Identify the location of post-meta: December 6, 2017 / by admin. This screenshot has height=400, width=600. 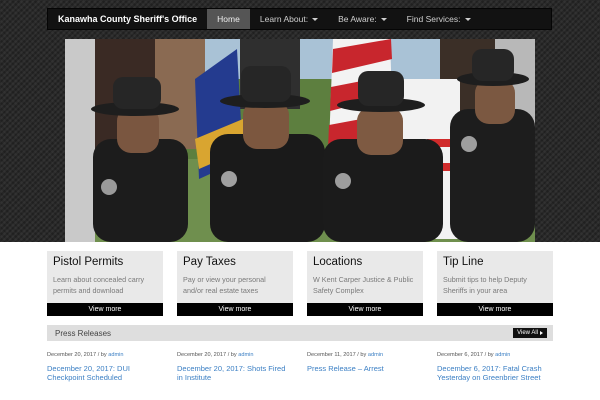
(495, 355).